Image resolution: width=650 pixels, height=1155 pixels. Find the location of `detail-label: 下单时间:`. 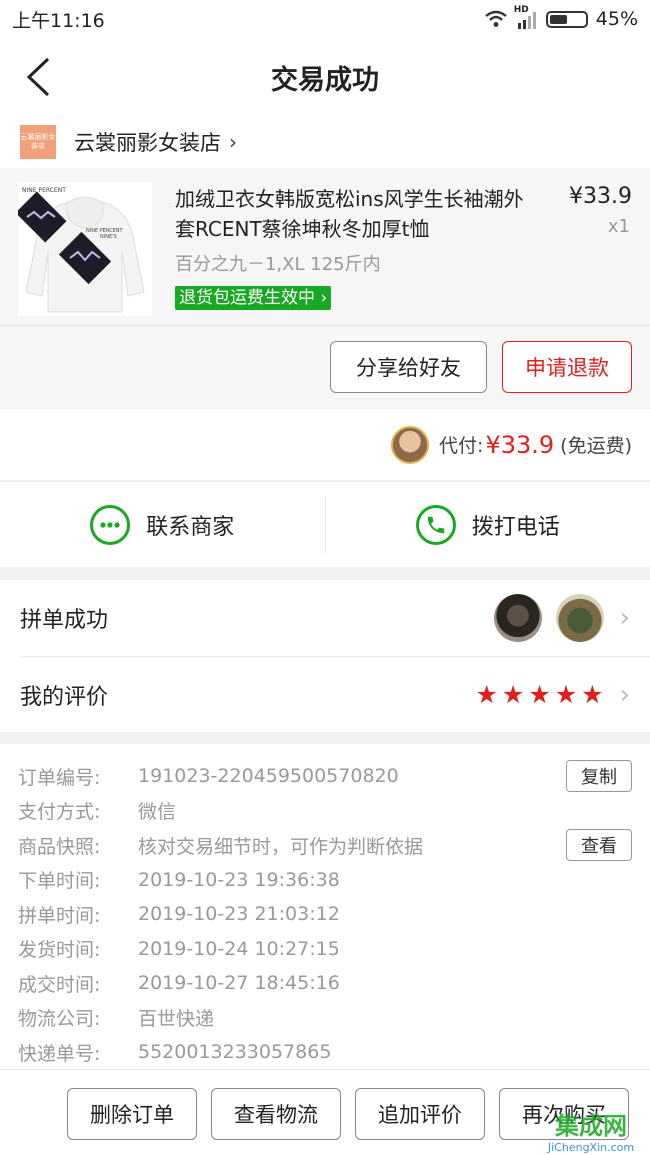

detail-label: 下单时间: is located at coordinates (59, 881).